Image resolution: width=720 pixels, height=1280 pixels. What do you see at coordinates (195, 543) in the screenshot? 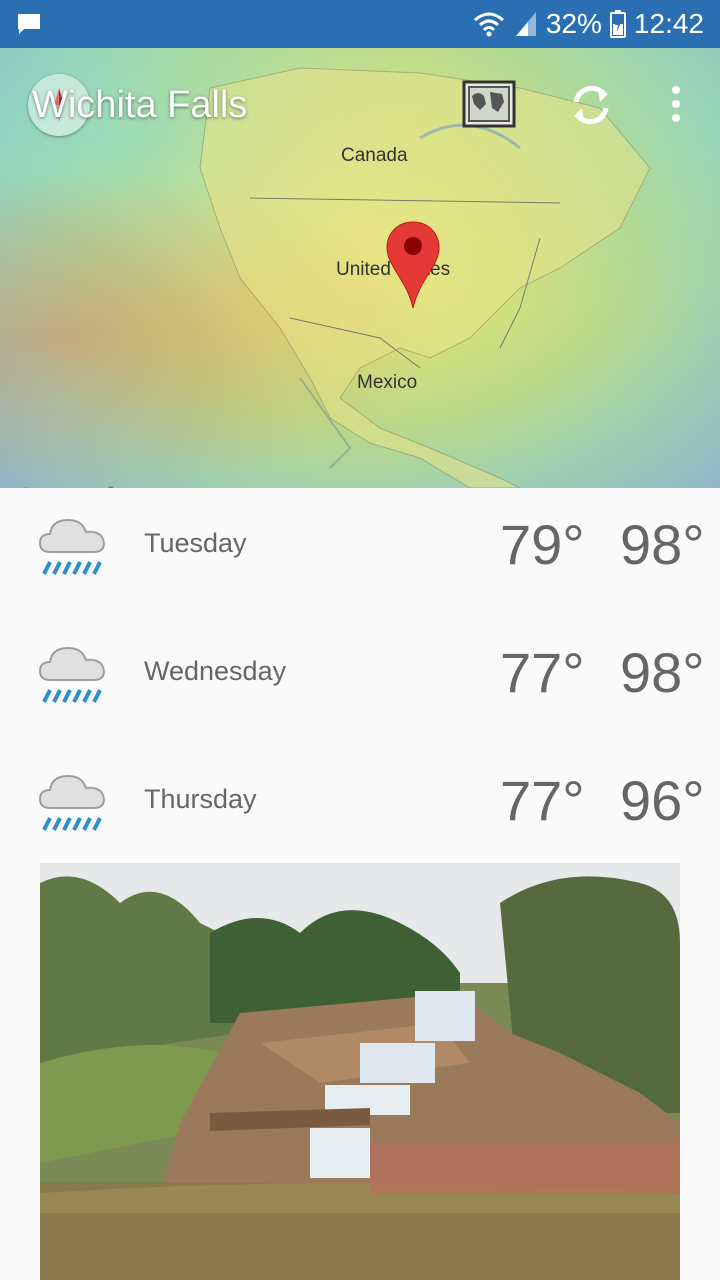
I see `forecast-day: Tuesday` at bounding box center [195, 543].